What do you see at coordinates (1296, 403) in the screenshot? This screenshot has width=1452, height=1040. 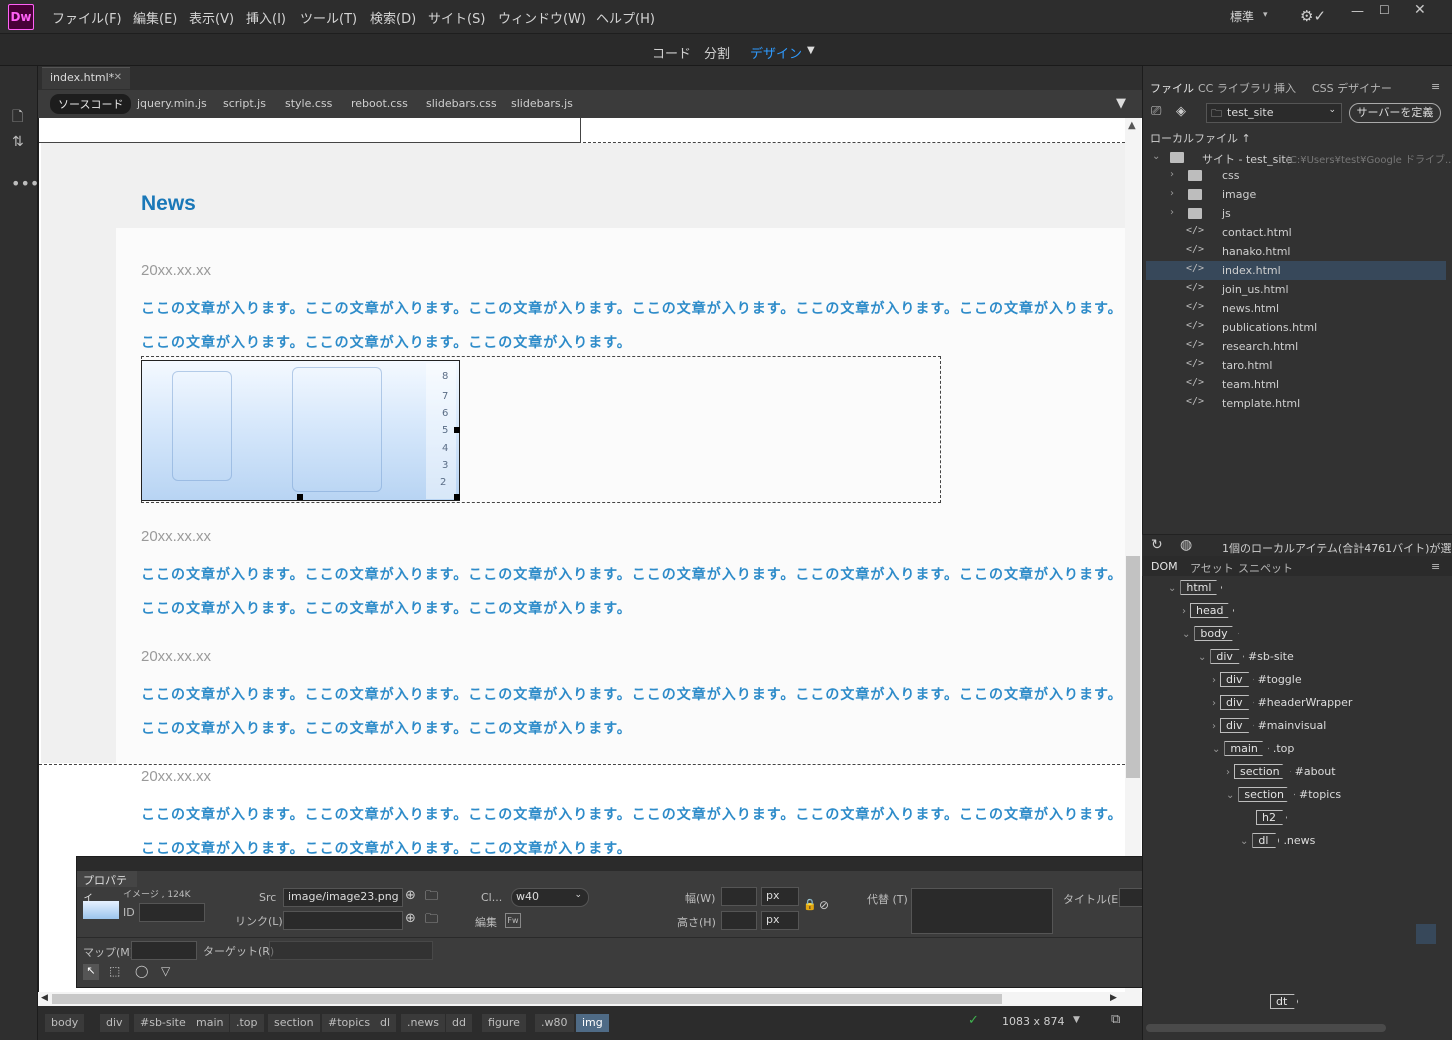 I see `file-row: </> template.html` at bounding box center [1296, 403].